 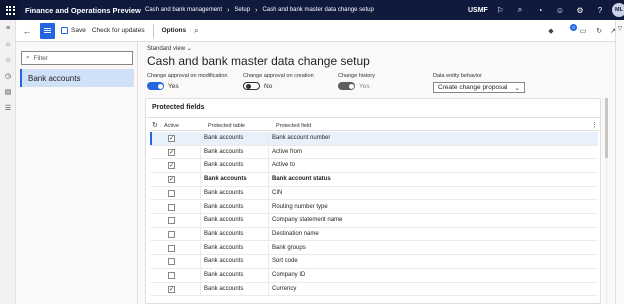 What do you see at coordinates (374, 139) in the screenshot?
I see `table-row: ✓ Bank accounts Bank account number` at bounding box center [374, 139].